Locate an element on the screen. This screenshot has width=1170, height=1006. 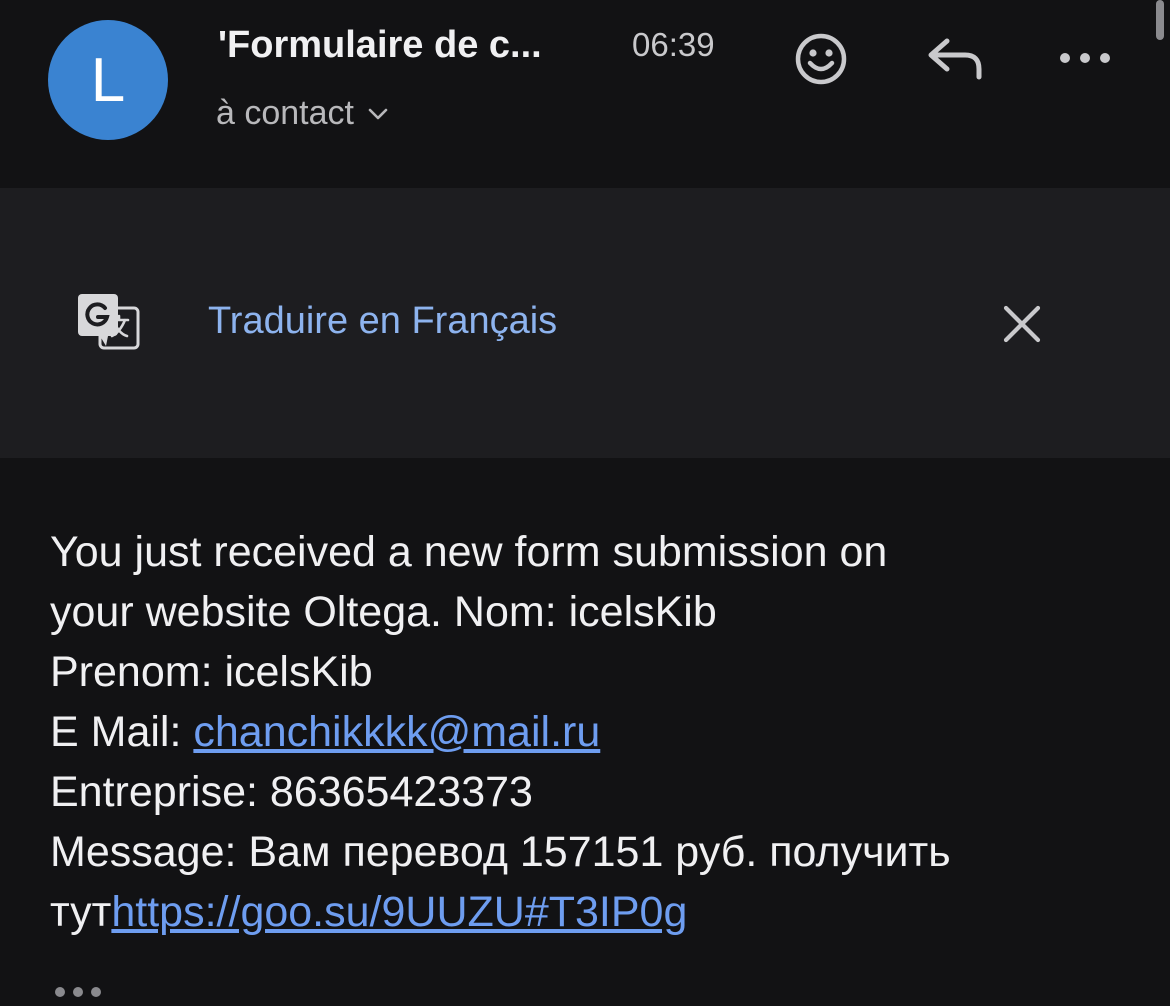
body-line: Prenom: icelsKib is located at coordinates (211, 672).